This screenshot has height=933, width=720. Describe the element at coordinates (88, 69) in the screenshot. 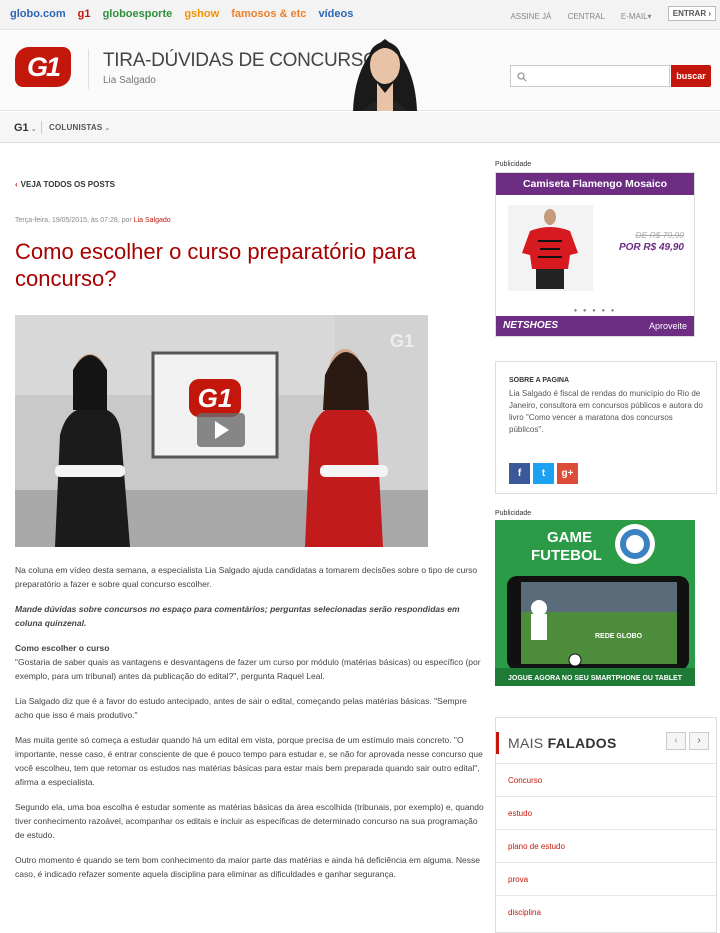

I see `header-divider` at that location.